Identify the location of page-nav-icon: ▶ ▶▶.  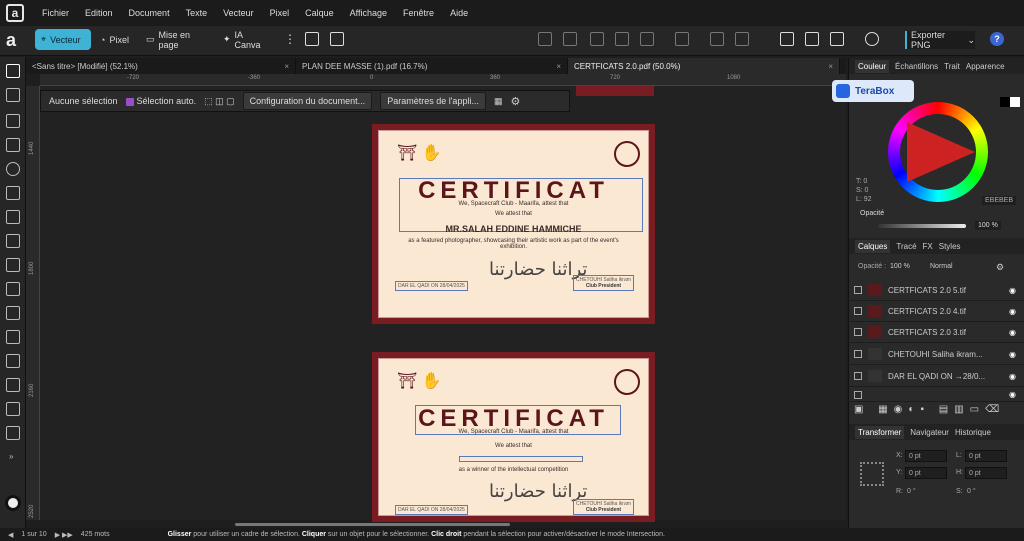
(64, 535).